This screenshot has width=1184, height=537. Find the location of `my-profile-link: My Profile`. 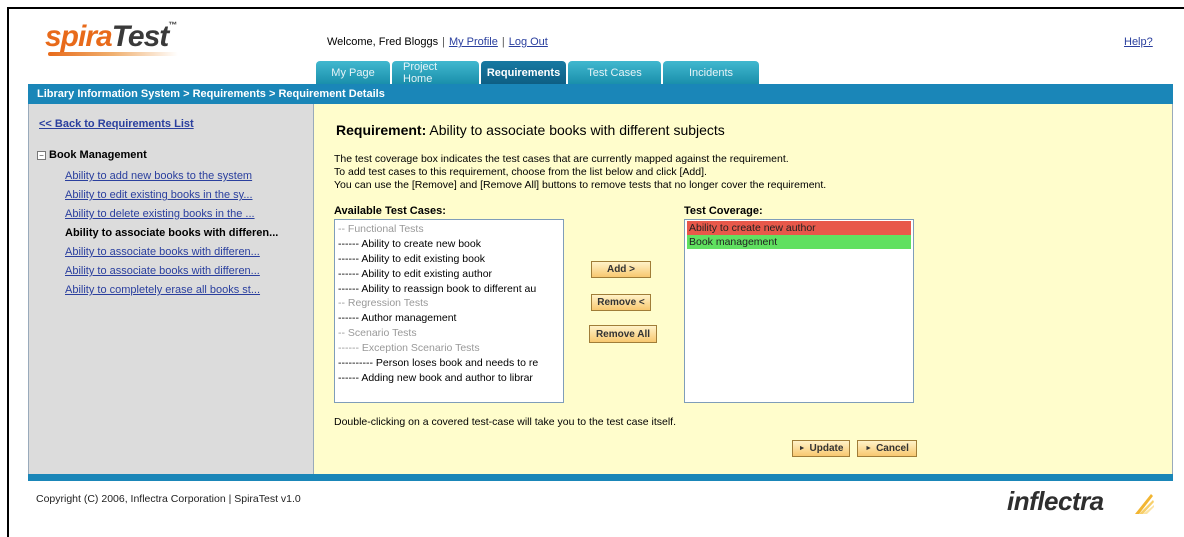

my-profile-link: My Profile is located at coordinates (473, 42).